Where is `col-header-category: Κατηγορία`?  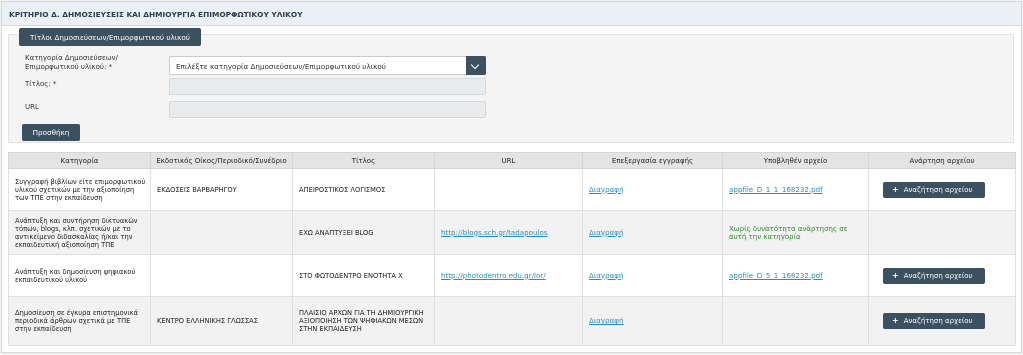
col-header-category: Κατηγορία is located at coordinates (79, 160).